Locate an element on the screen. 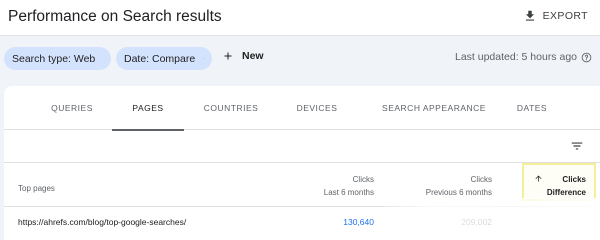  export-button: EXPORT is located at coordinates (555, 16).